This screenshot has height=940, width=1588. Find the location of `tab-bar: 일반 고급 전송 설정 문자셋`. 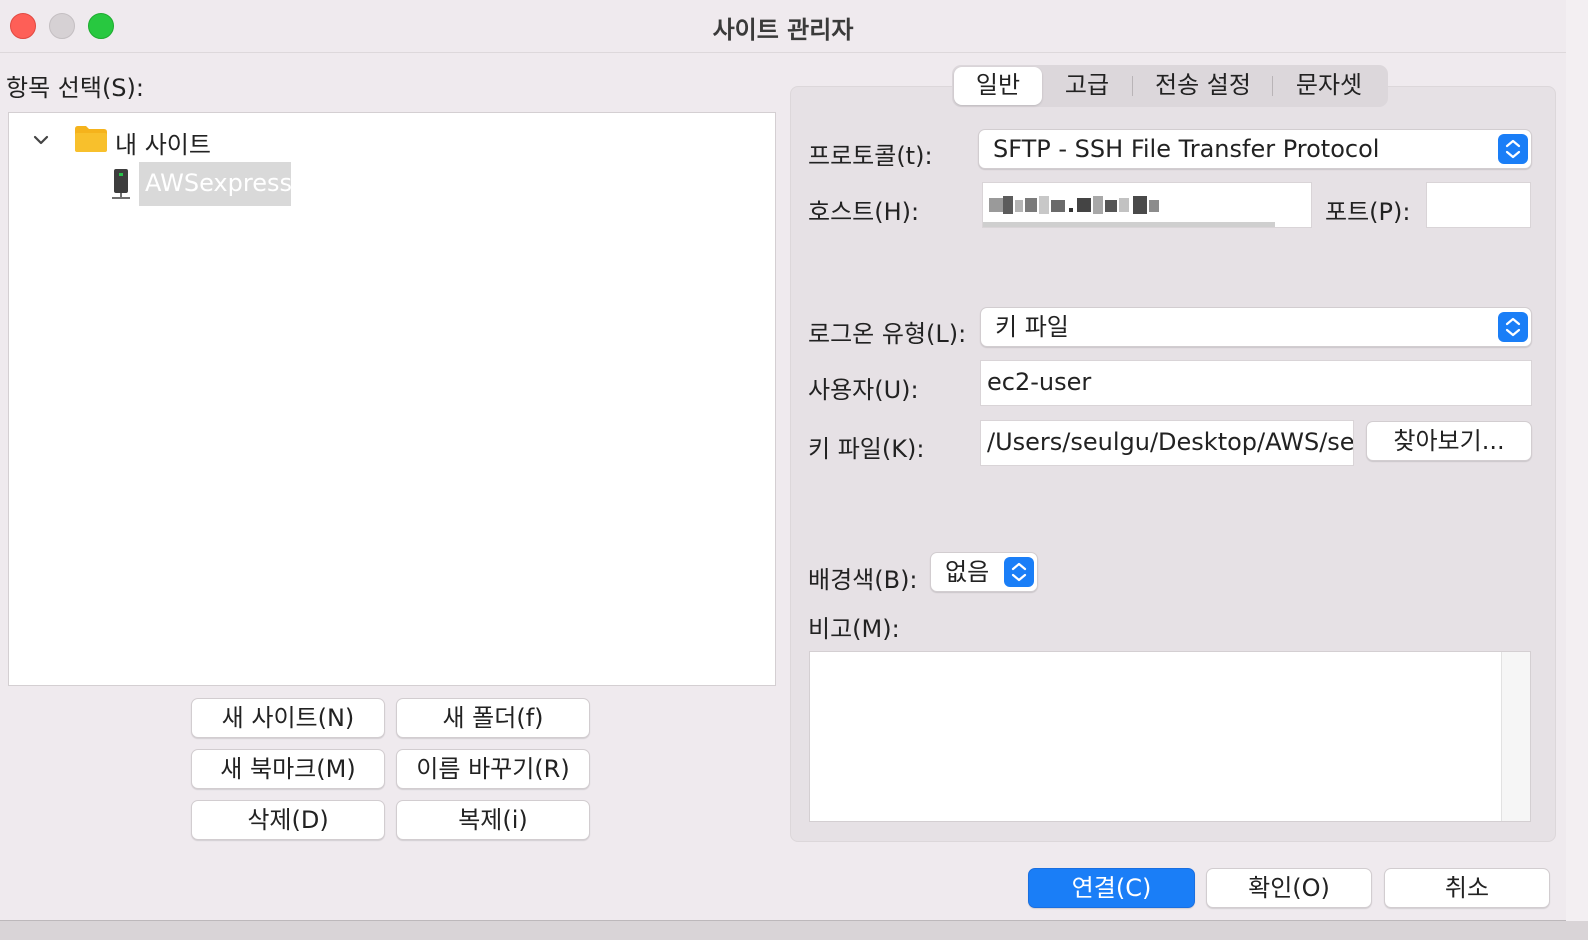

tab-bar: 일반 고급 전송 설정 문자셋 is located at coordinates (1170, 86).